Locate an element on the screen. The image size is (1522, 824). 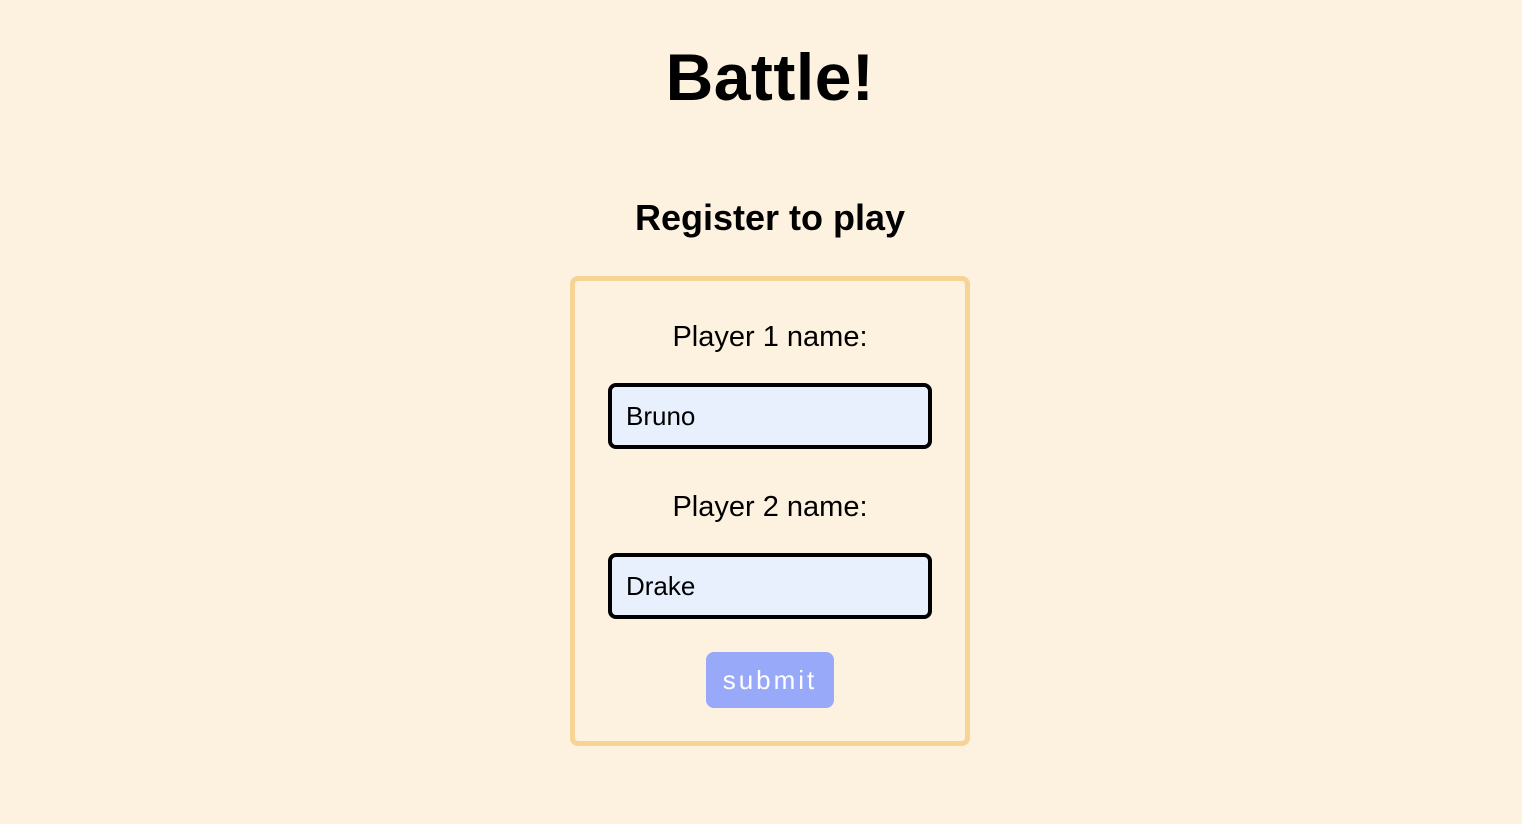
registration-form: Player 1 name: Player 2 name: submit is located at coordinates (770, 511).